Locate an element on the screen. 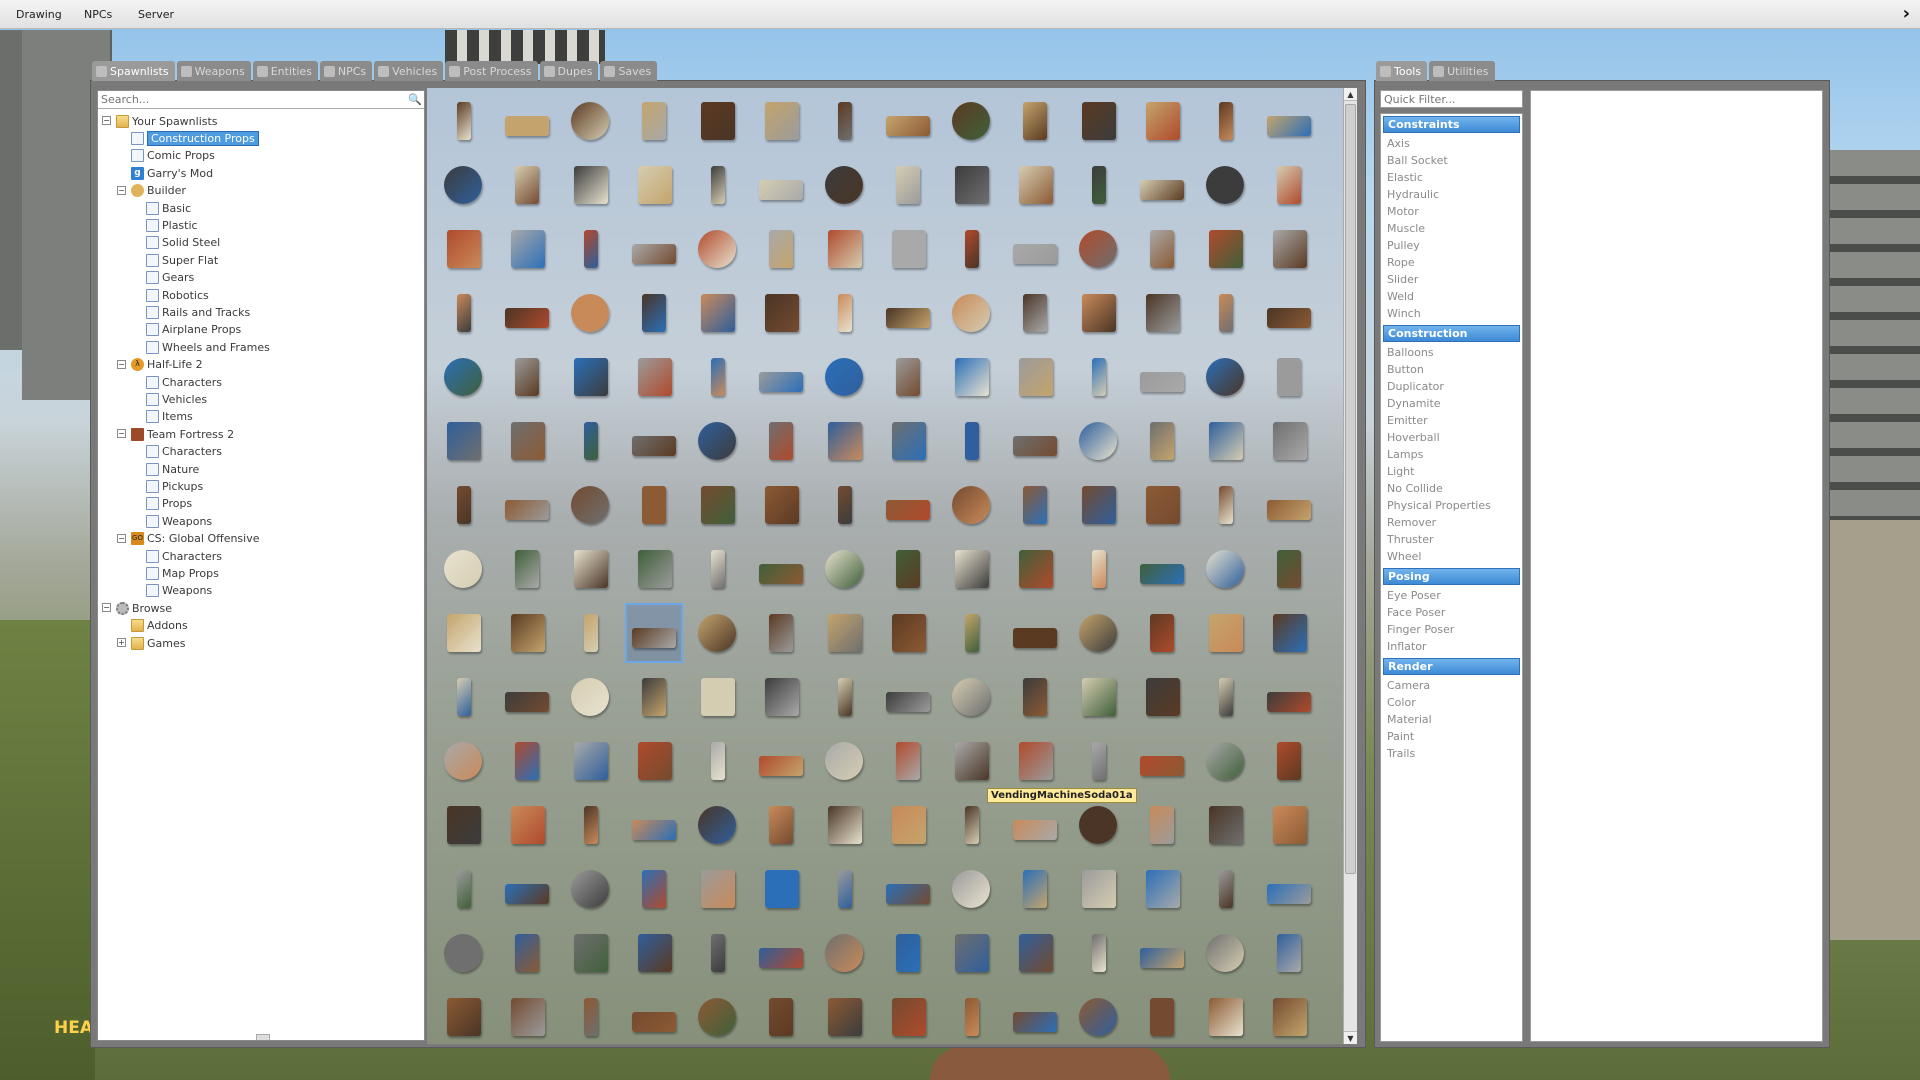 This screenshot has height=1080, width=1920. tab-saves: Saves is located at coordinates (629, 71).